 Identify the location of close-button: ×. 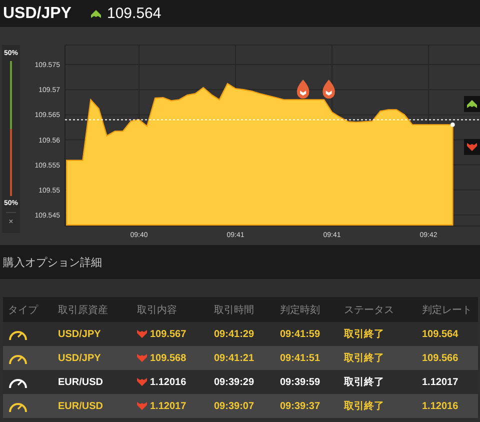
(11, 222).